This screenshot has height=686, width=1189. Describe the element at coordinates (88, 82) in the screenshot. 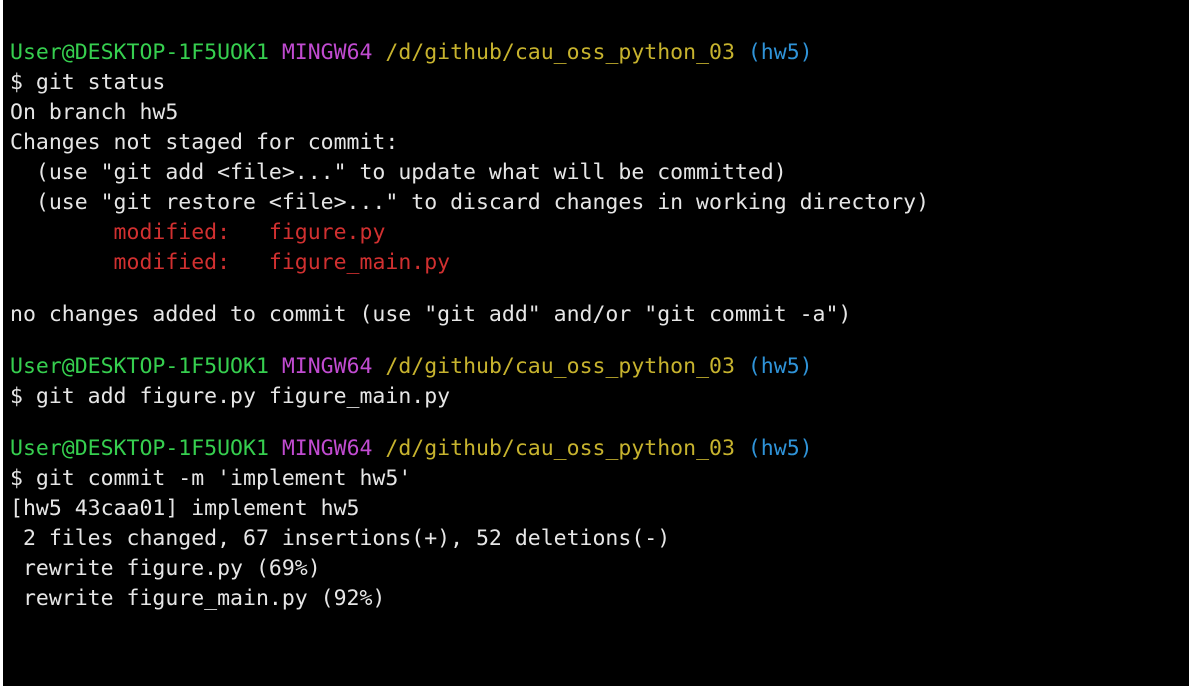

I see `command-git-status: $ git status` at that location.